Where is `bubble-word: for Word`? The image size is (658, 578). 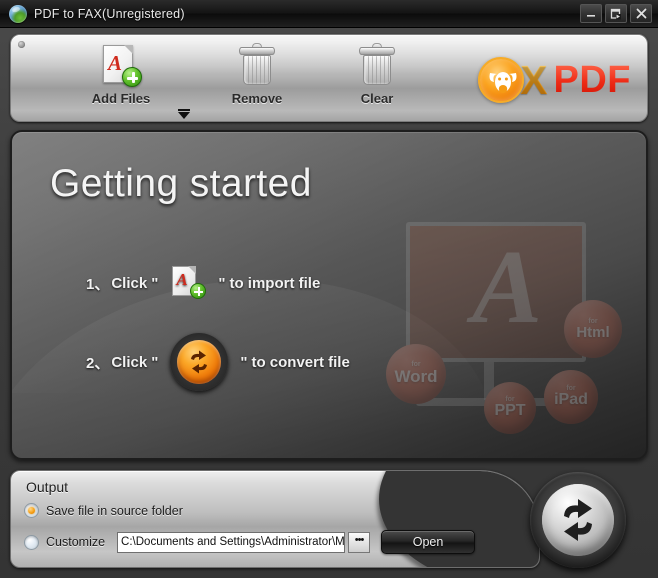
bubble-word: for Word is located at coordinates (416, 374).